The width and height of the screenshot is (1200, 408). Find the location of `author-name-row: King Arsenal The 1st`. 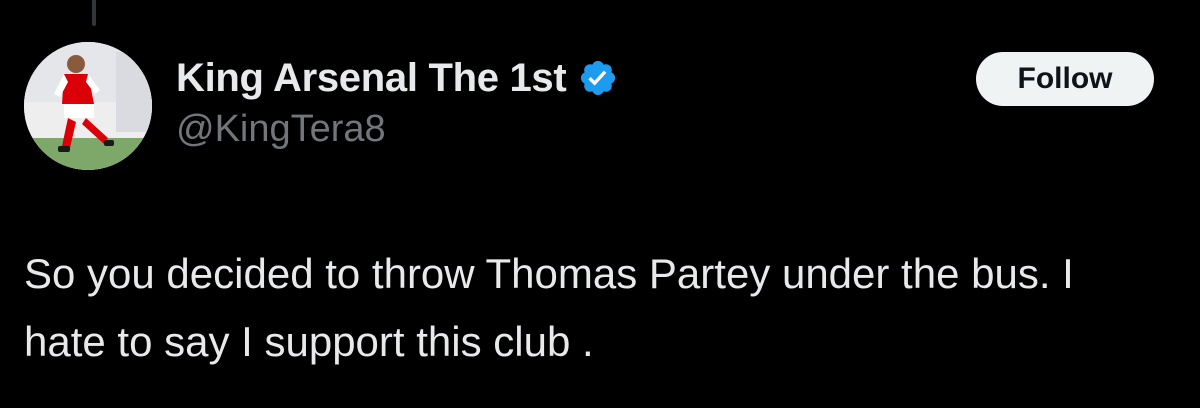

author-name-row: King Arsenal The 1st is located at coordinates (397, 78).